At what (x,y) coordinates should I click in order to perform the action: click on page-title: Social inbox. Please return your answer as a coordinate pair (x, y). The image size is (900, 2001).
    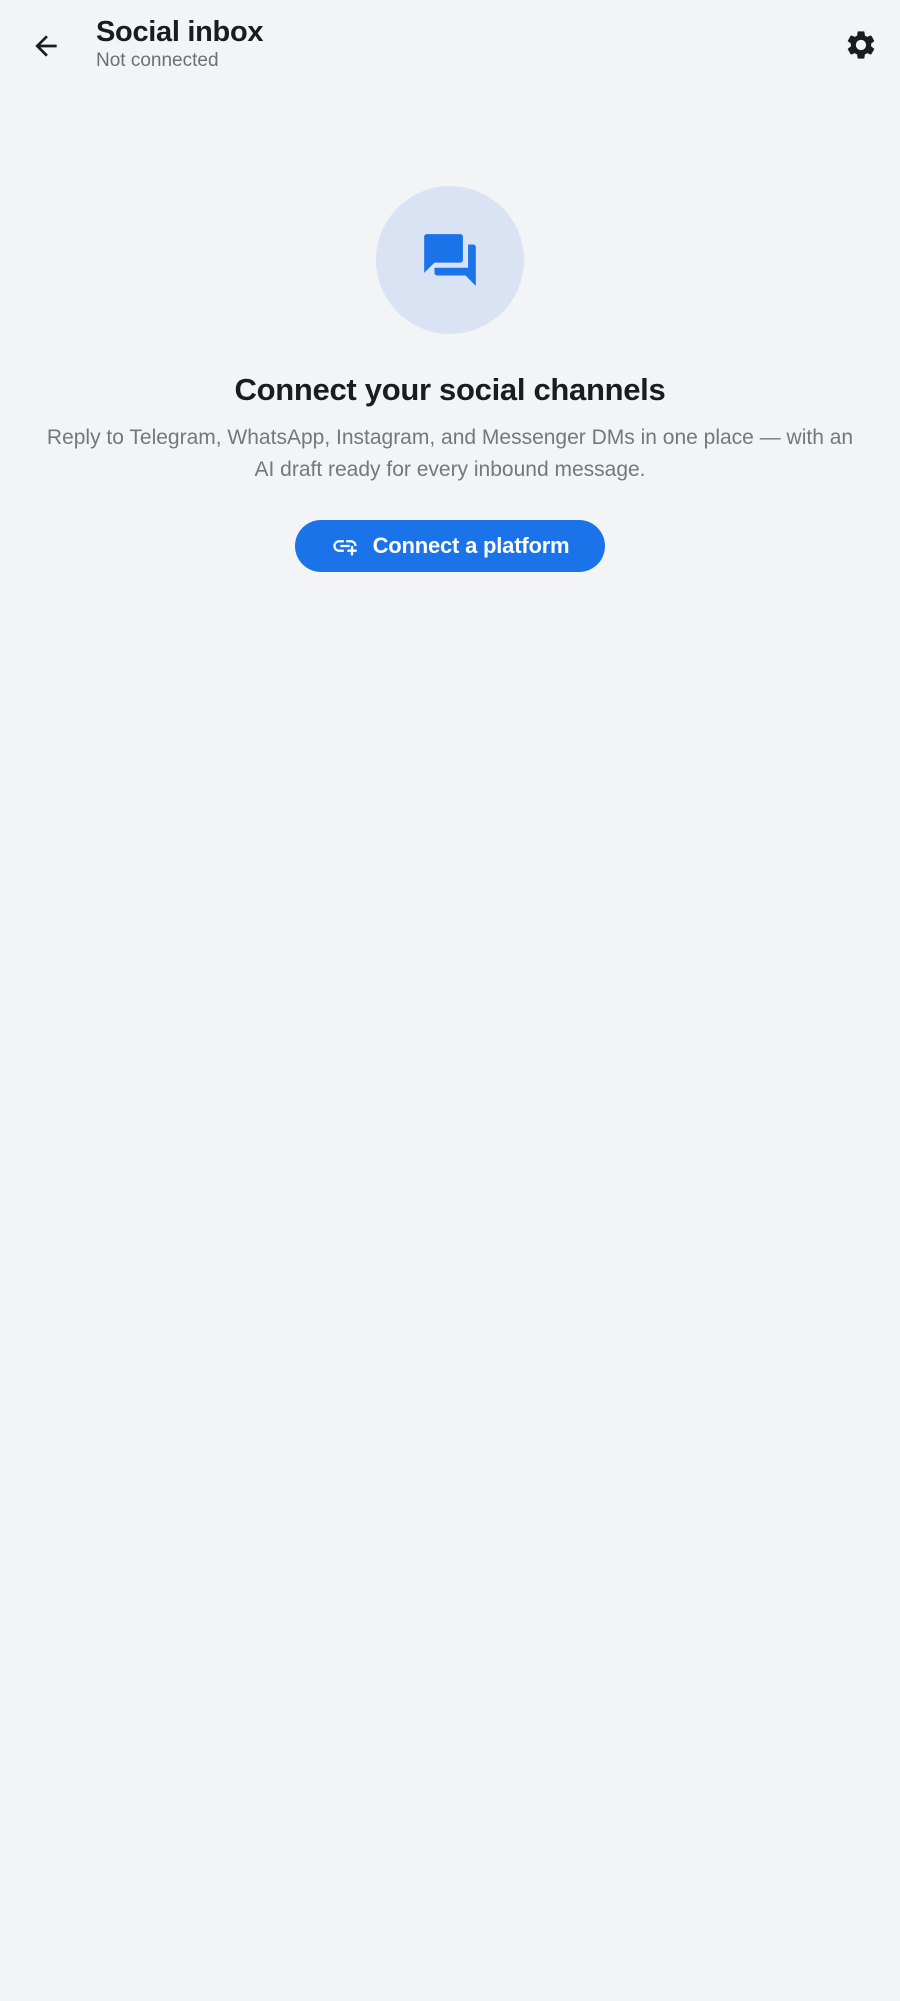
    Looking at the image, I should click on (180, 32).